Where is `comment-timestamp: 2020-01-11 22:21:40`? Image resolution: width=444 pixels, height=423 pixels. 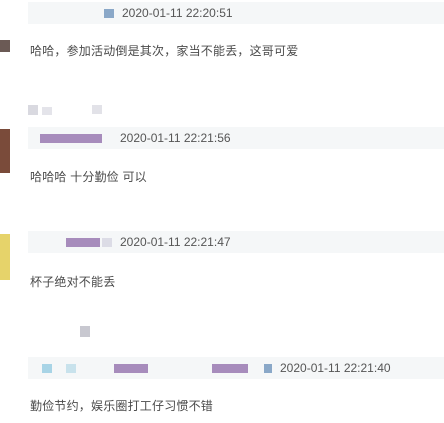 comment-timestamp: 2020-01-11 22:21:40 is located at coordinates (335, 368).